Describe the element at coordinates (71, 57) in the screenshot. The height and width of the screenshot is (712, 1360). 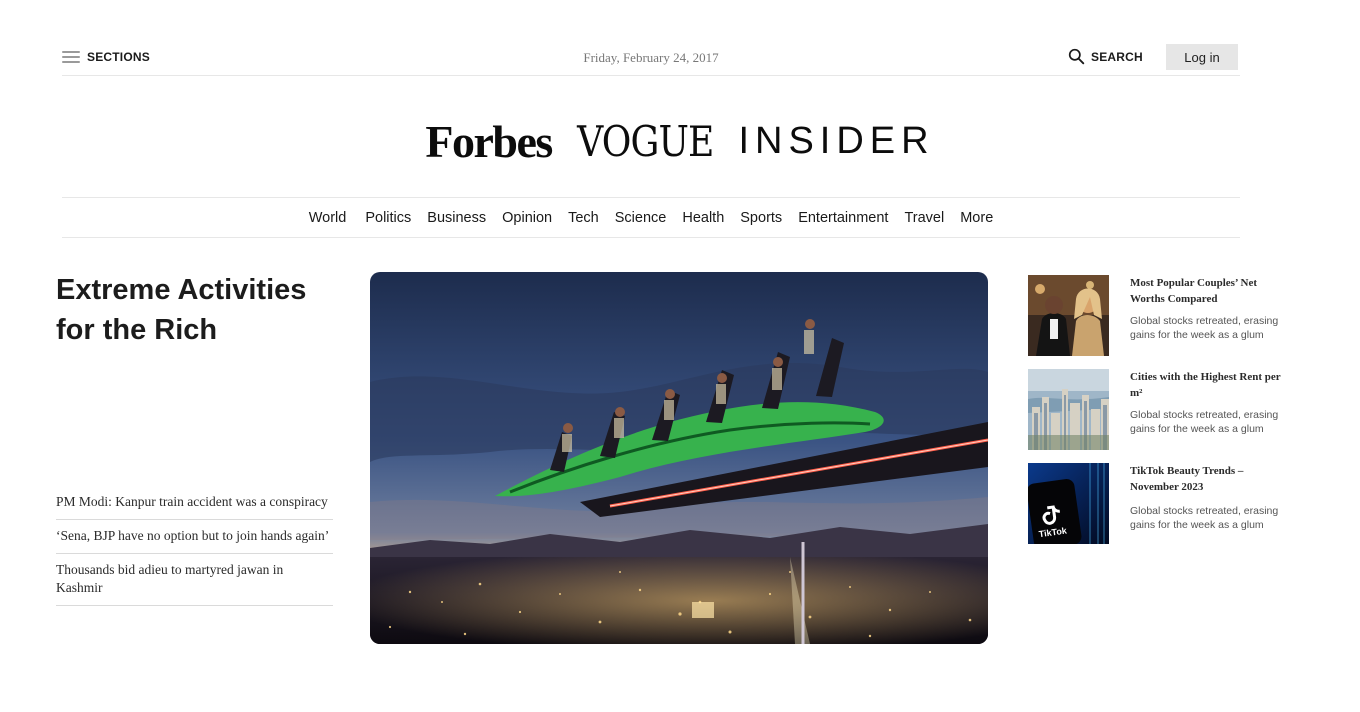
I see `hamburger-icon` at that location.